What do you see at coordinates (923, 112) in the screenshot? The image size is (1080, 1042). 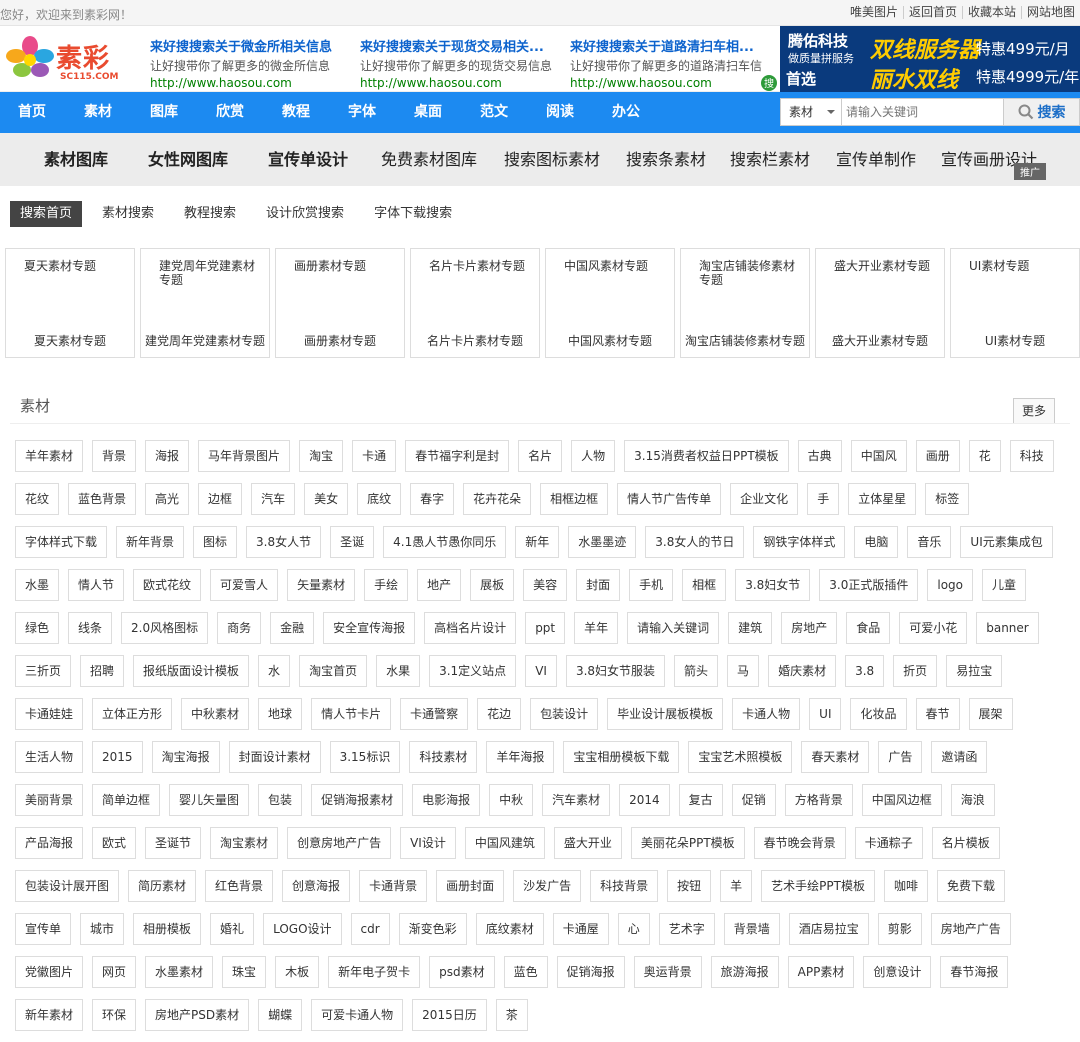 I see `search-input` at bounding box center [923, 112].